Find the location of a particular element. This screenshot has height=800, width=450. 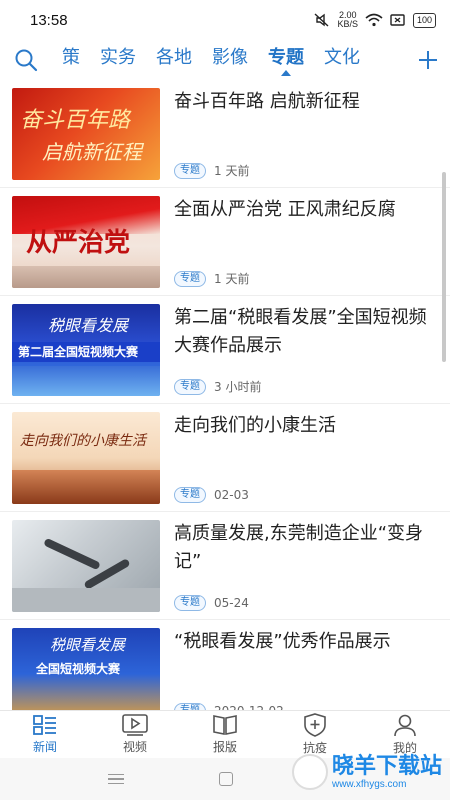

status-icons: 2.00 KB/S 100 is located at coordinates (375, 20).